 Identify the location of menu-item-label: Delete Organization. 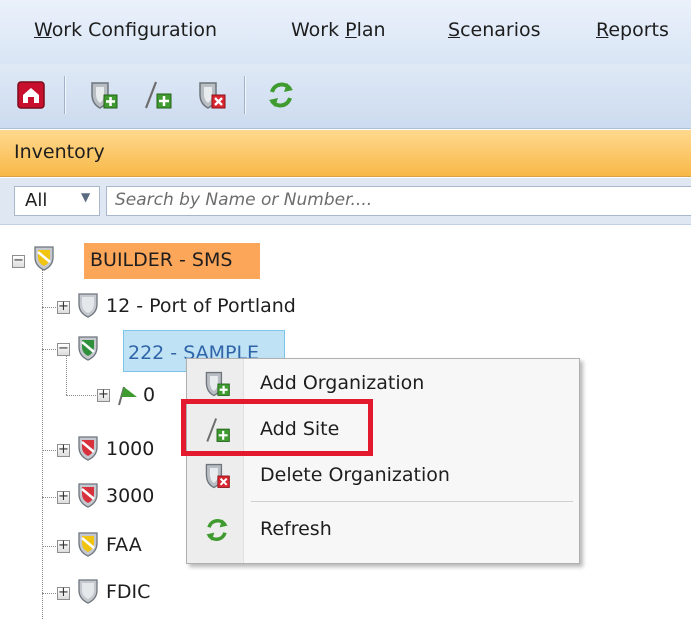
(355, 475).